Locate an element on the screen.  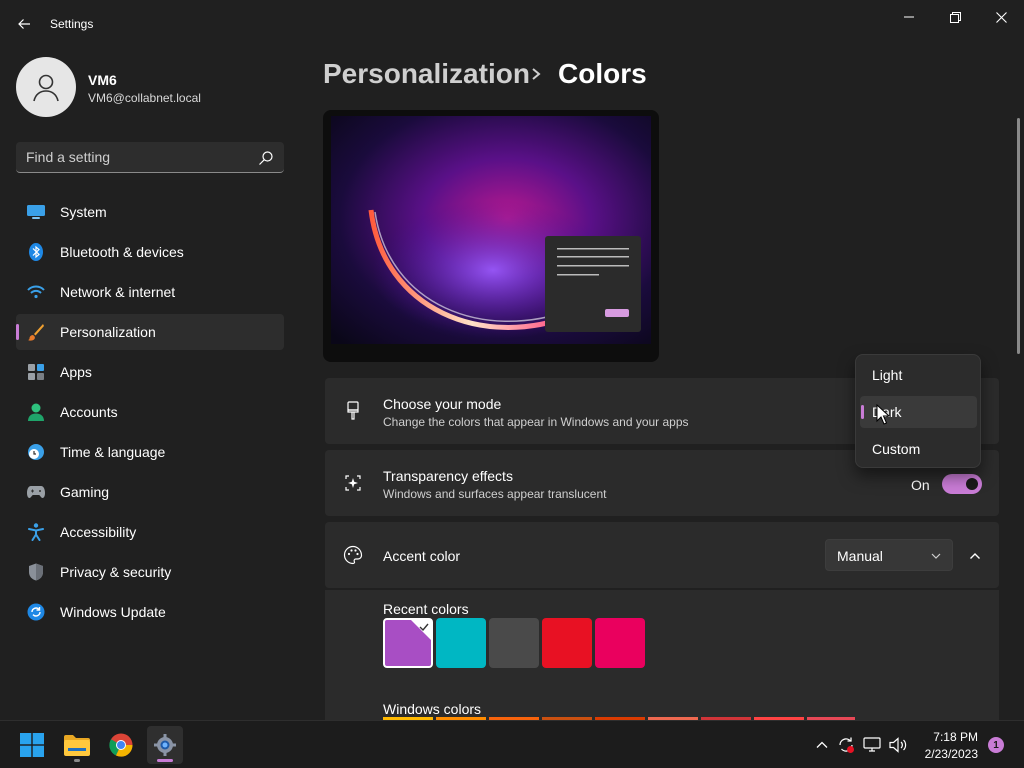
sync-icon is located at coordinates (846, 745).